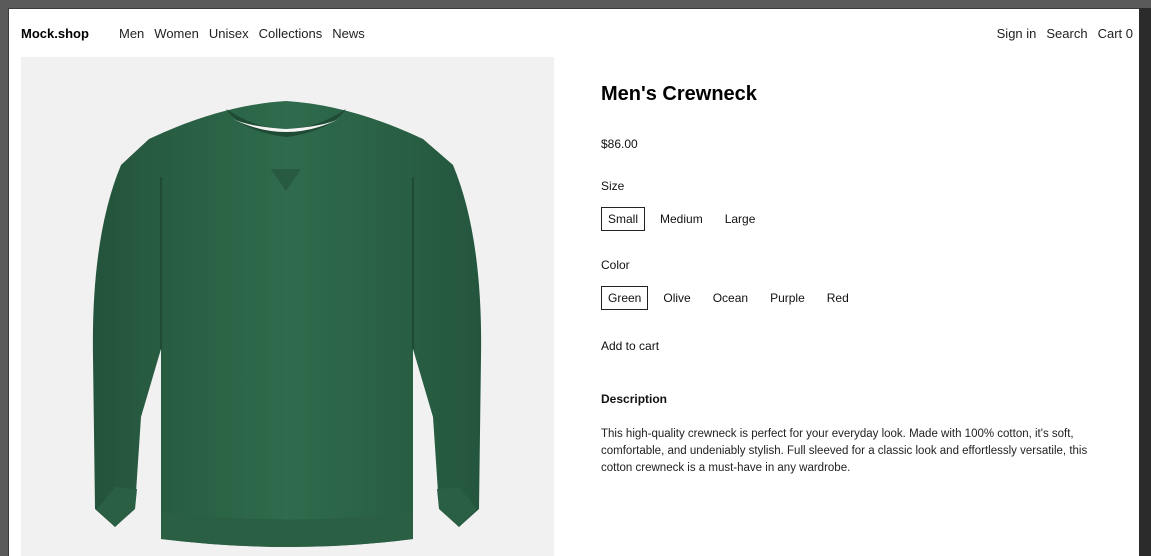  Describe the element at coordinates (676, 298) in the screenshot. I see `color-option-olive: Olive` at that location.